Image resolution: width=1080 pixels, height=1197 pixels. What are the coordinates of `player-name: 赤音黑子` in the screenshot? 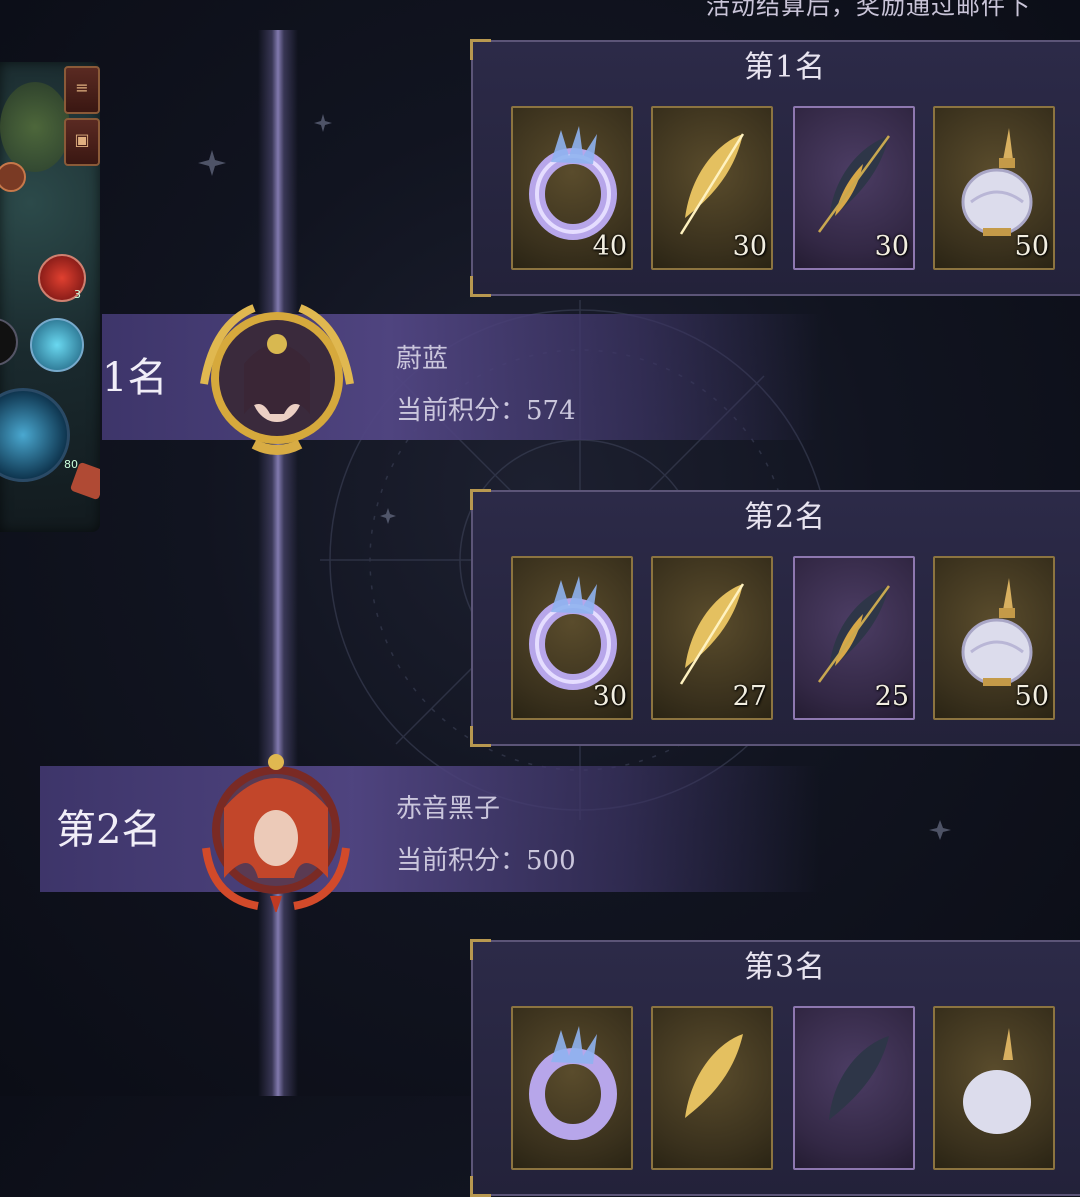 It's located at (448, 809).